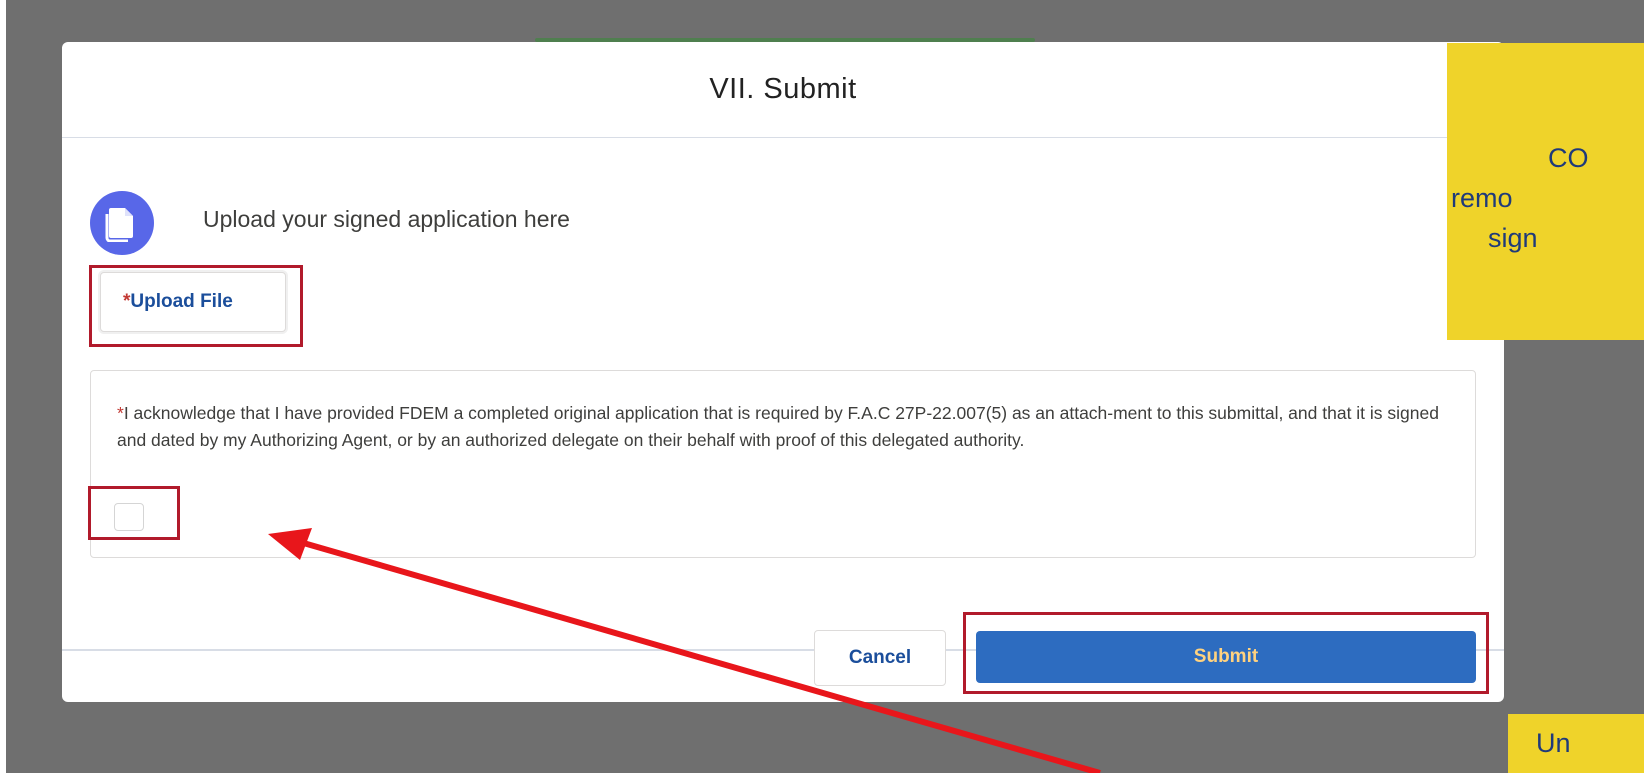 The image size is (1644, 773). Describe the element at coordinates (1545, 191) in the screenshot. I see `annotation-note-top: CO remo sign` at that location.